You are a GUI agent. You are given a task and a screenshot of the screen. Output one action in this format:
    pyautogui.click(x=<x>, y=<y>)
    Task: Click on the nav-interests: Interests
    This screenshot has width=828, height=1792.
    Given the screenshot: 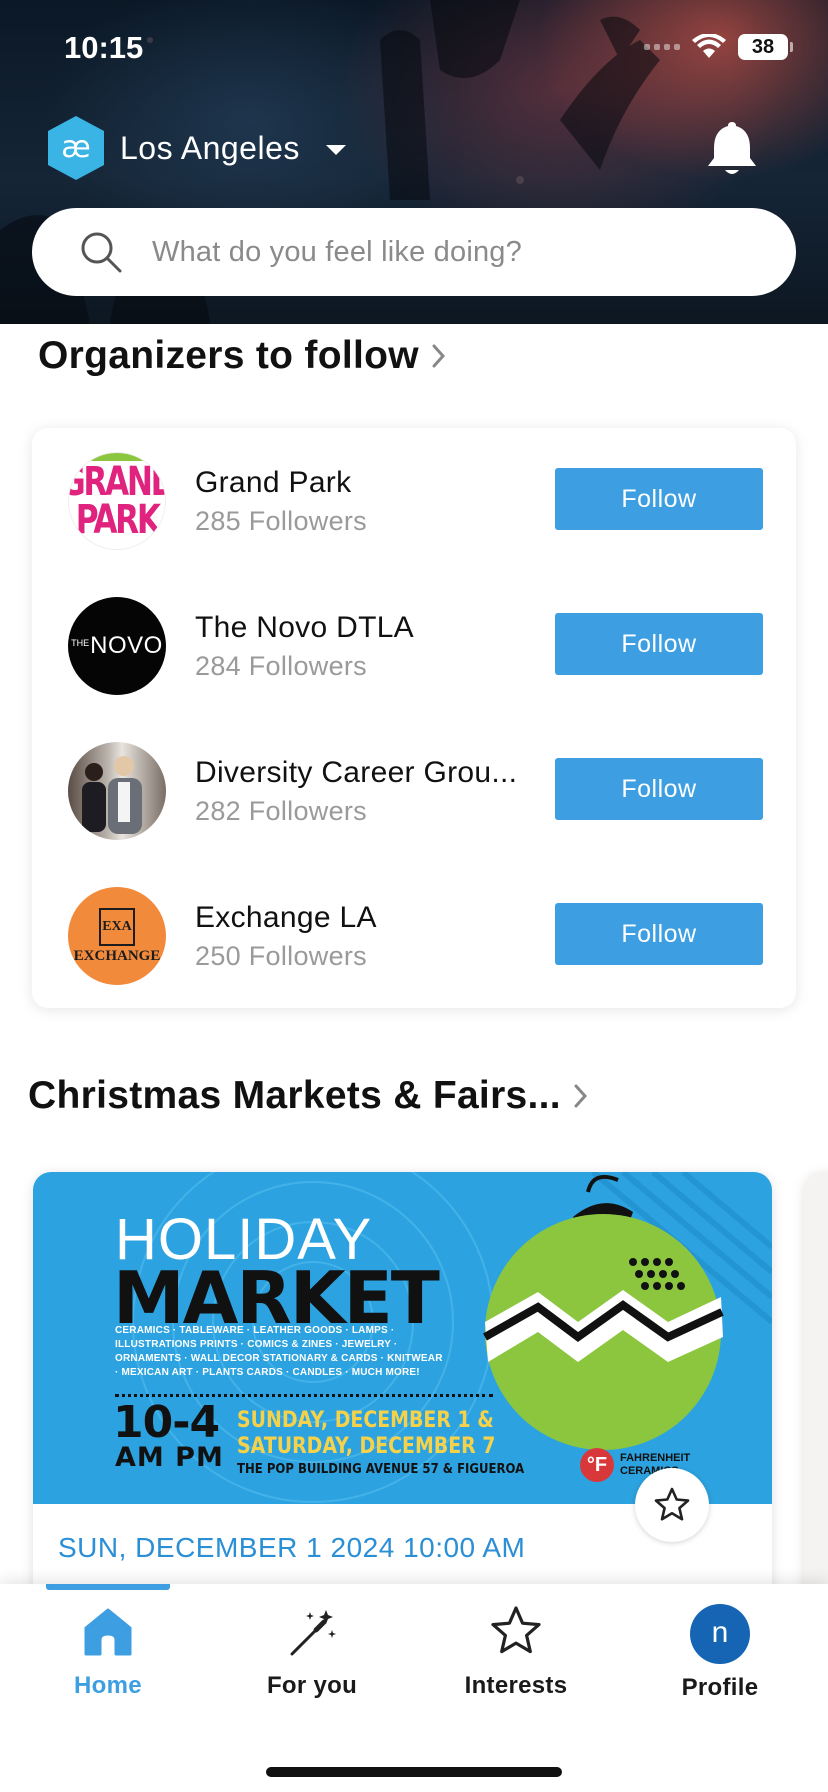 What is the action you would take?
    pyautogui.click(x=516, y=1664)
    